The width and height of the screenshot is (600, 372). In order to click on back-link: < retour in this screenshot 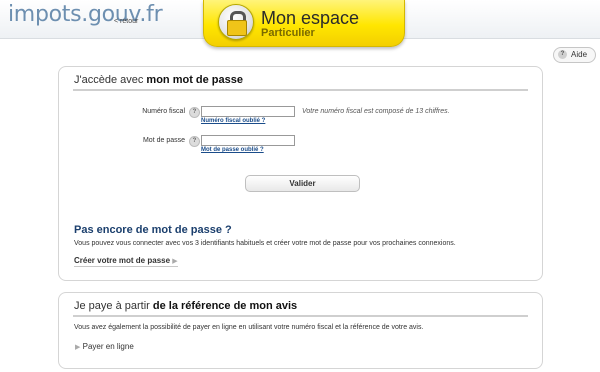, I will do `click(126, 21)`.